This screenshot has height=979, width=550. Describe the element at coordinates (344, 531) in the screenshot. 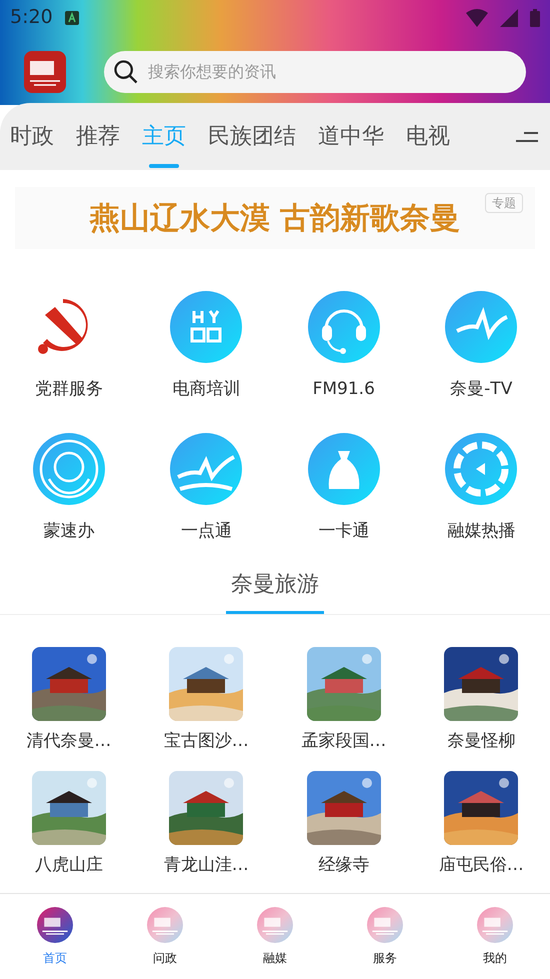

I see `service-label: 一卡通` at that location.